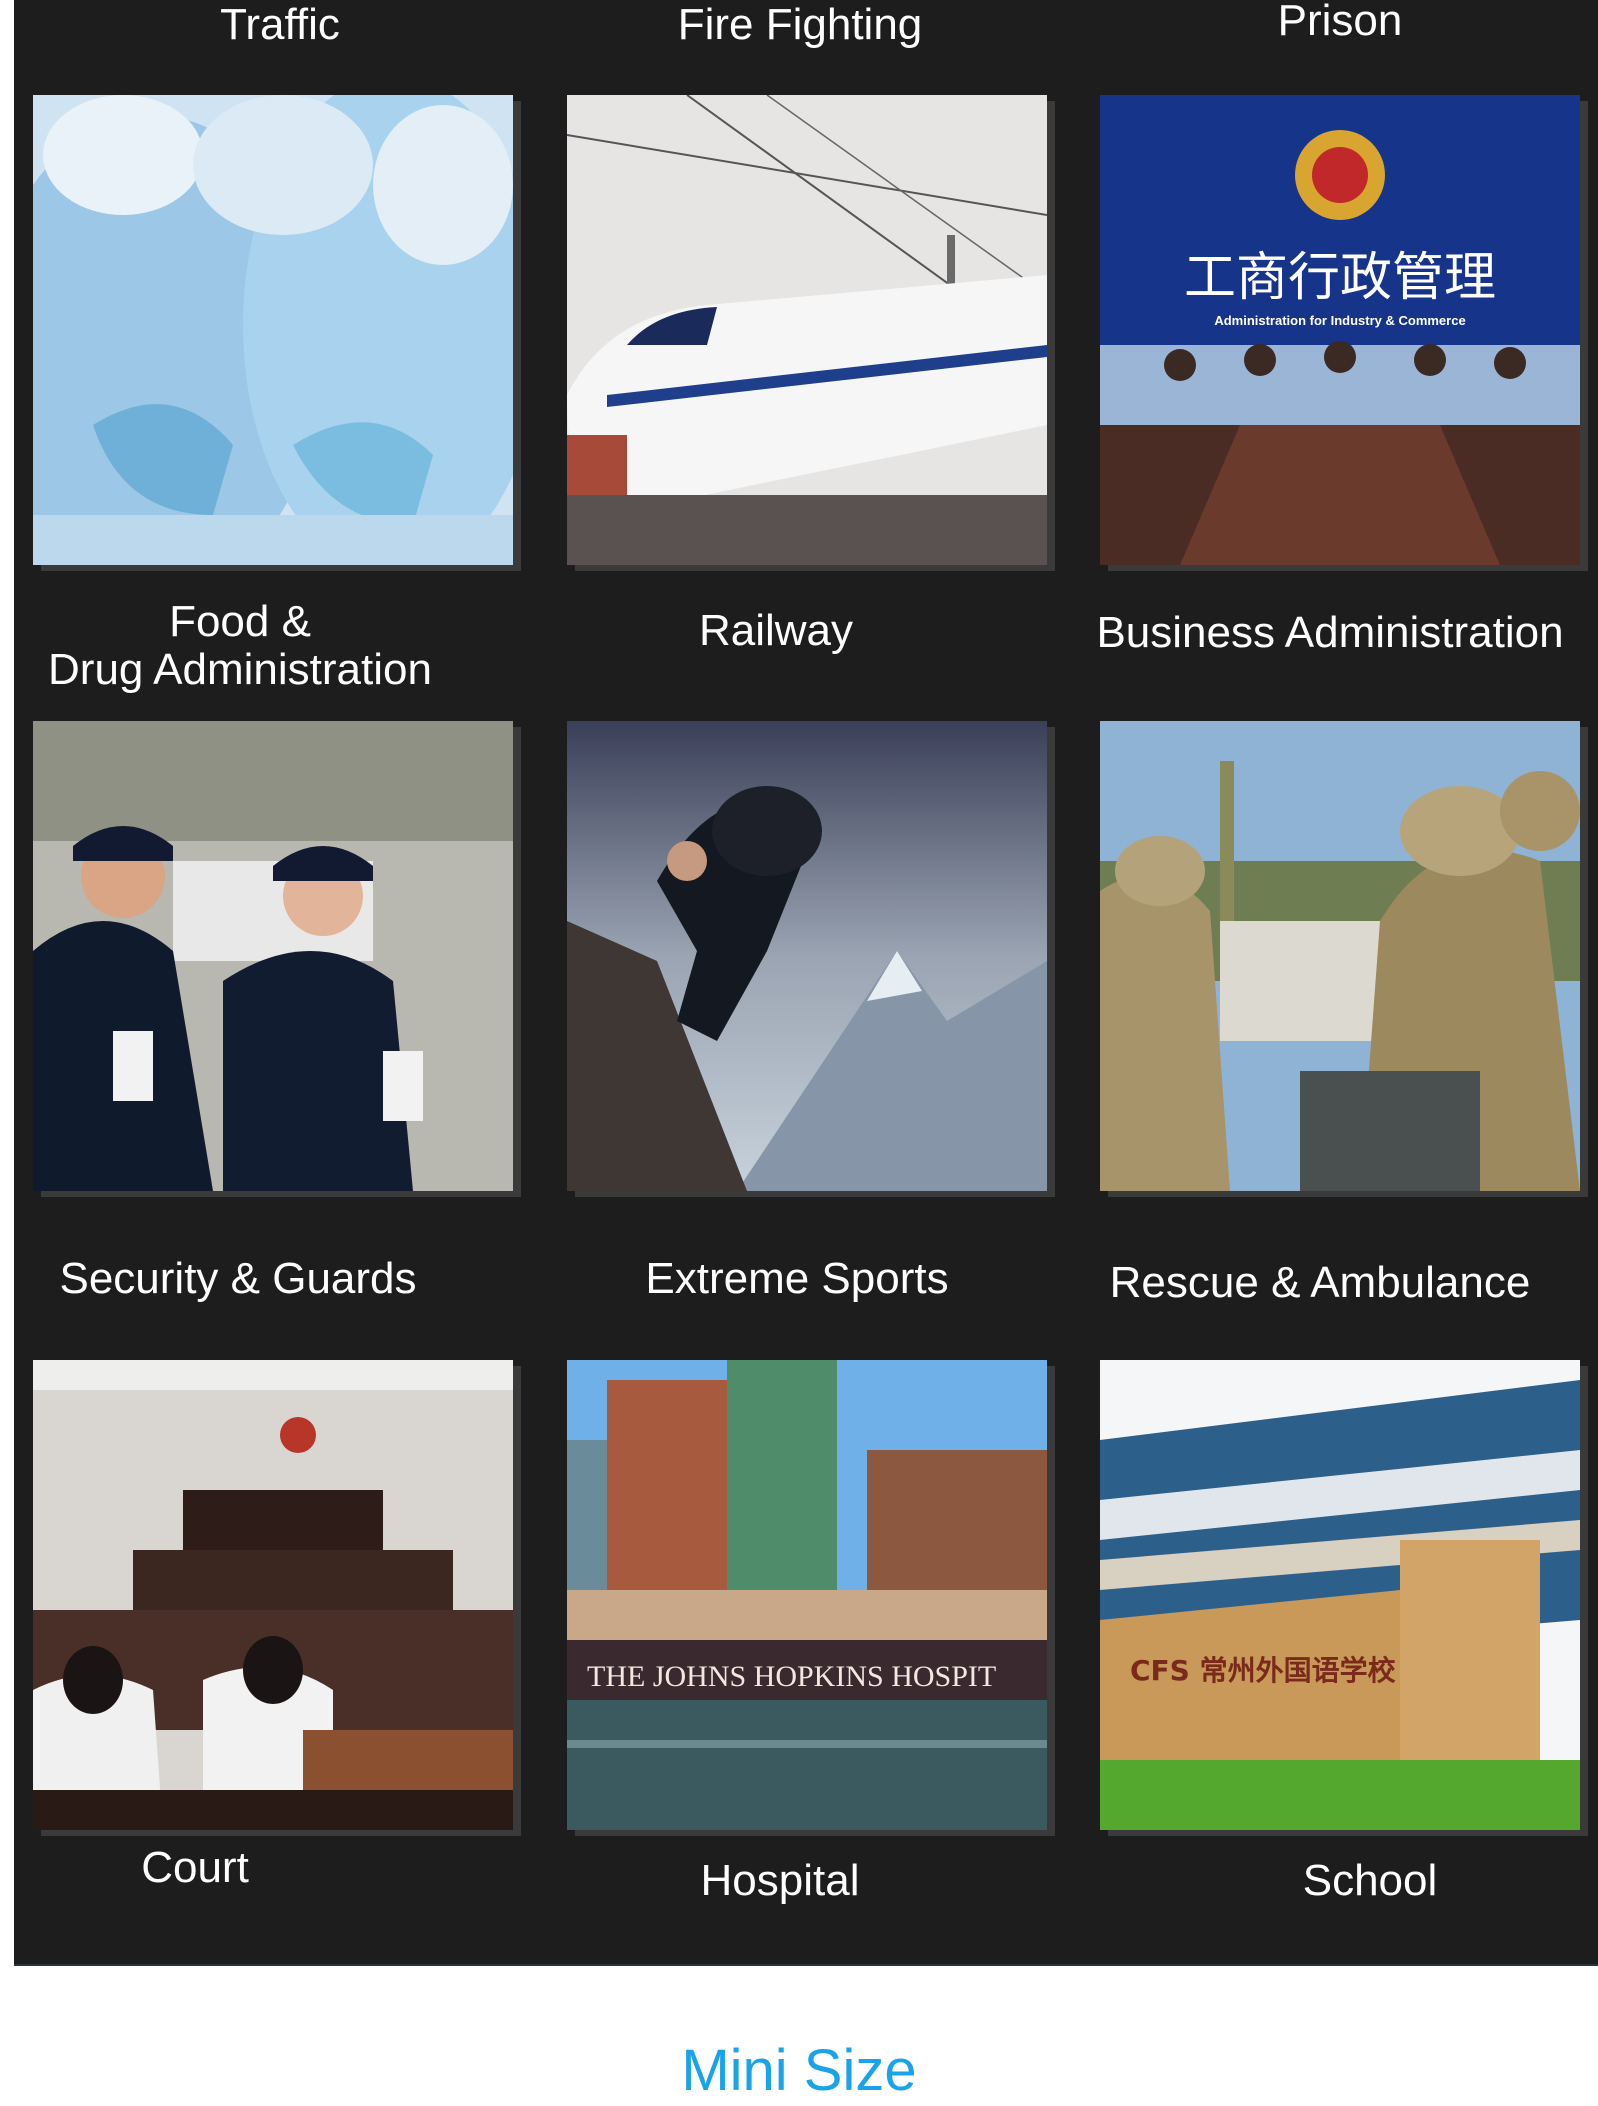  What do you see at coordinates (240, 621) in the screenshot?
I see `label-food-line1: Food &` at bounding box center [240, 621].